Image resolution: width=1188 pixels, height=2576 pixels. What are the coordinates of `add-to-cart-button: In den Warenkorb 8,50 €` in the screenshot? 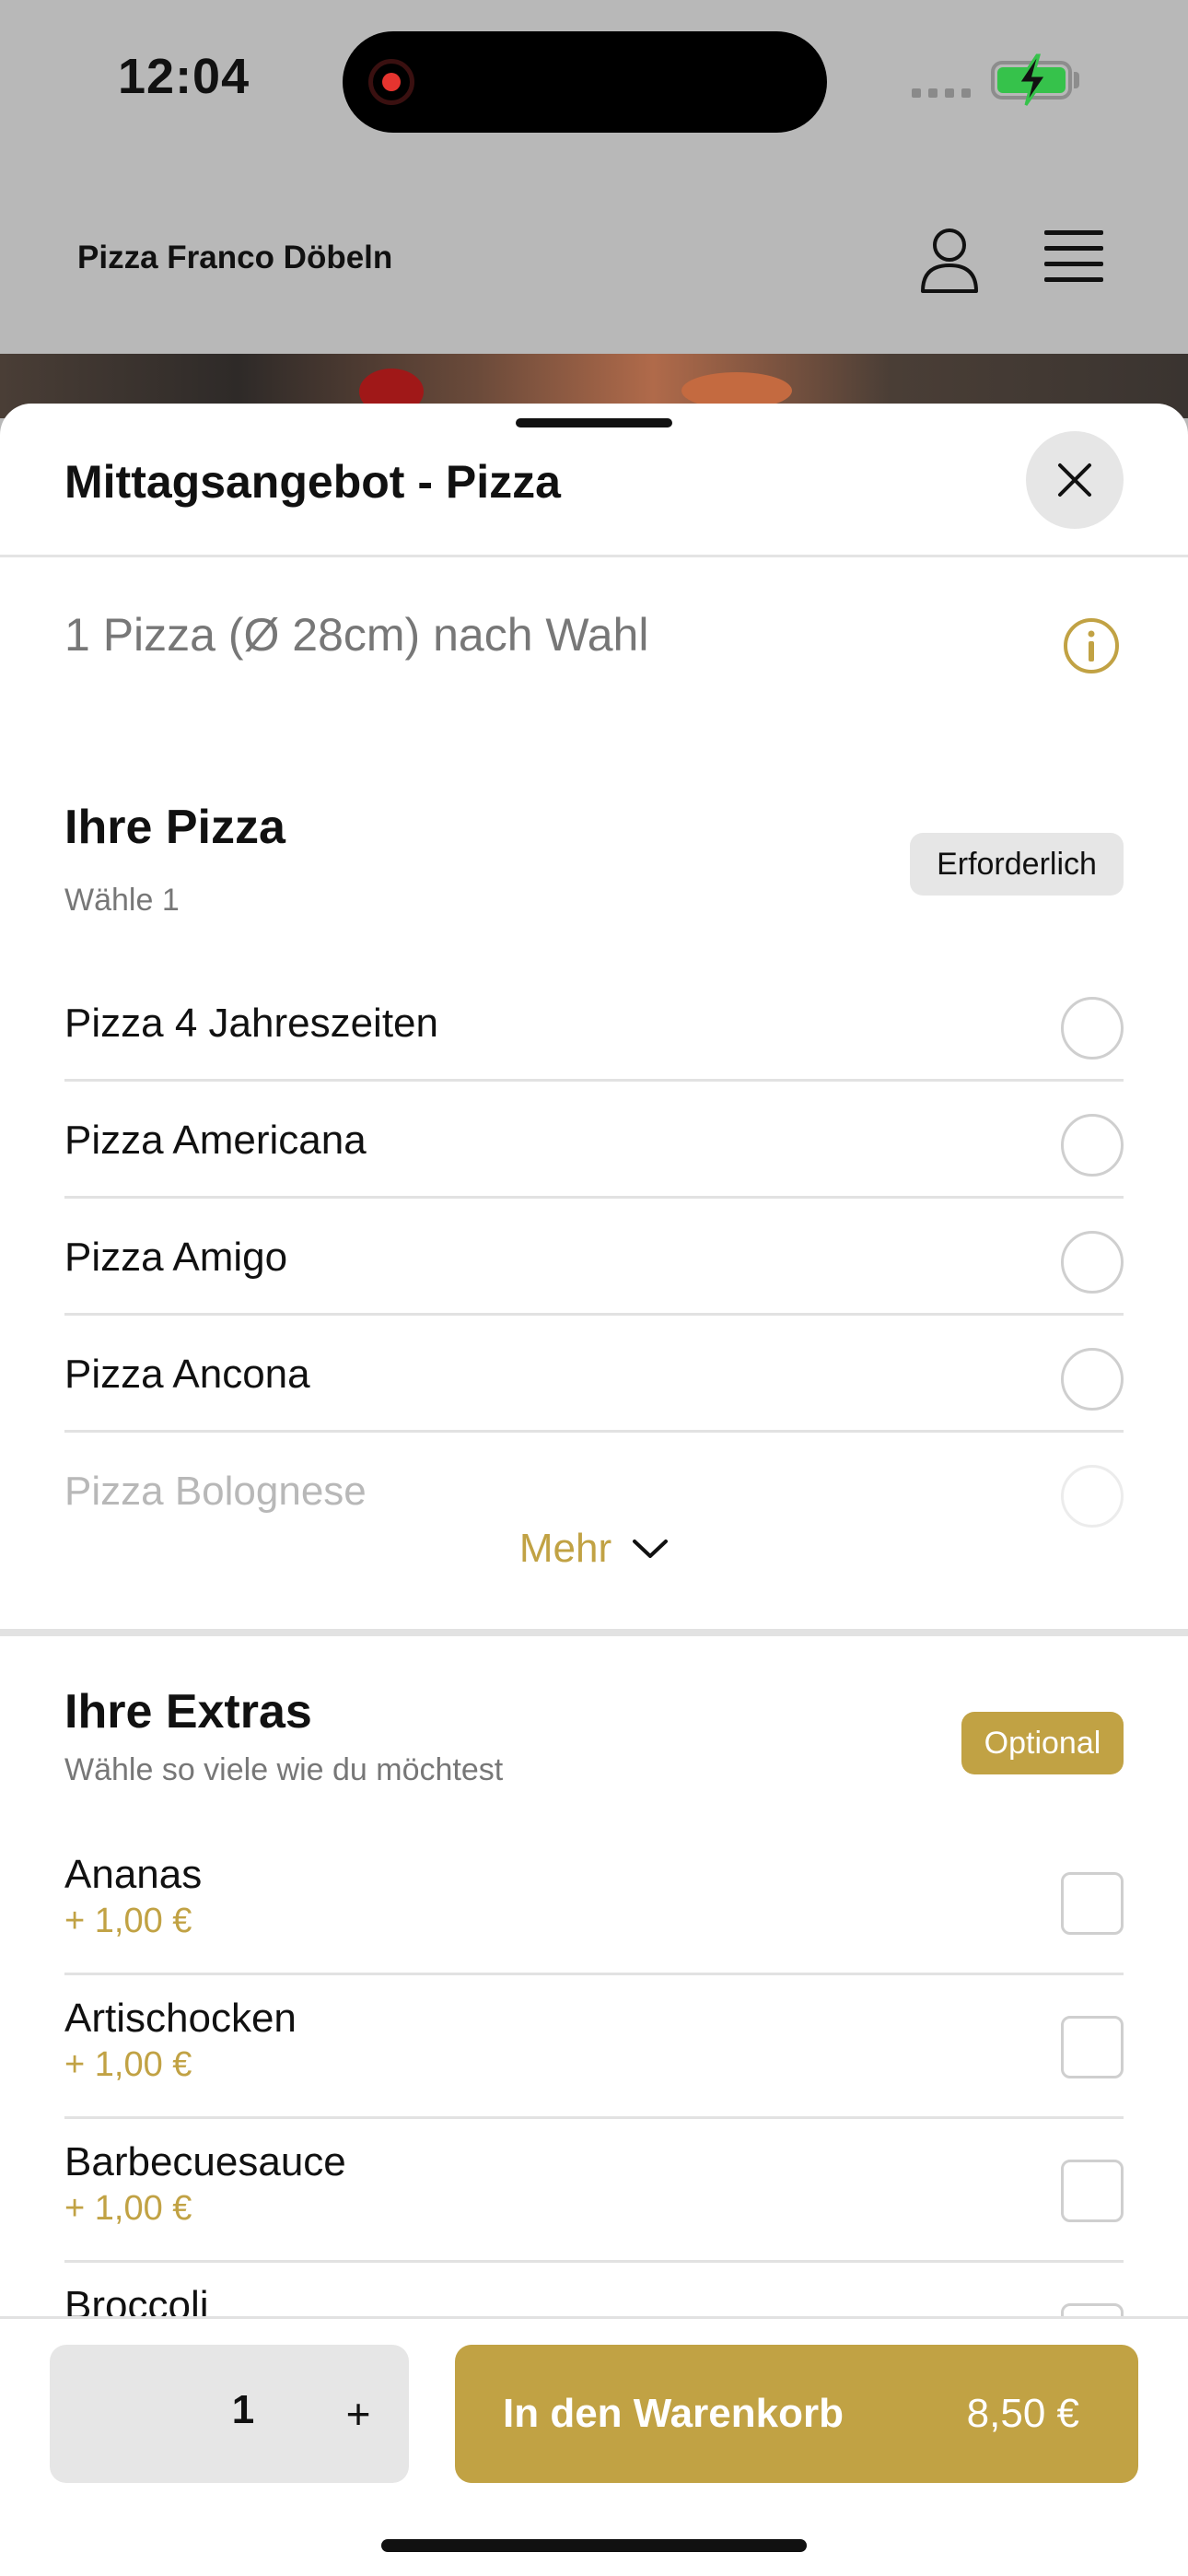 It's located at (796, 2414).